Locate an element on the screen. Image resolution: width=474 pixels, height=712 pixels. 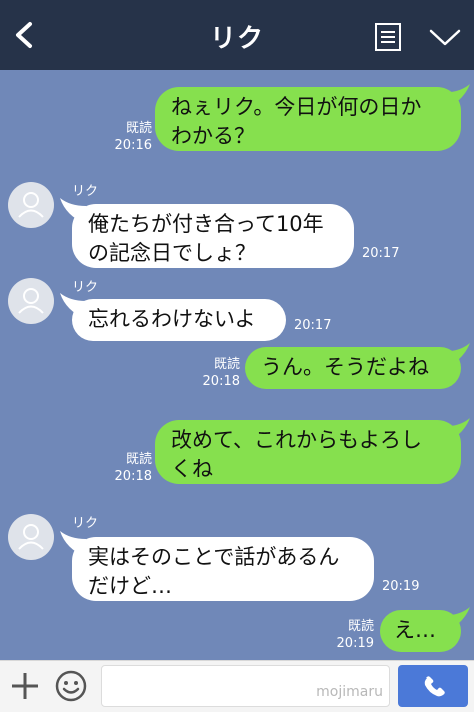
message-text-line: うん。そうだよね is located at coordinates (345, 367).